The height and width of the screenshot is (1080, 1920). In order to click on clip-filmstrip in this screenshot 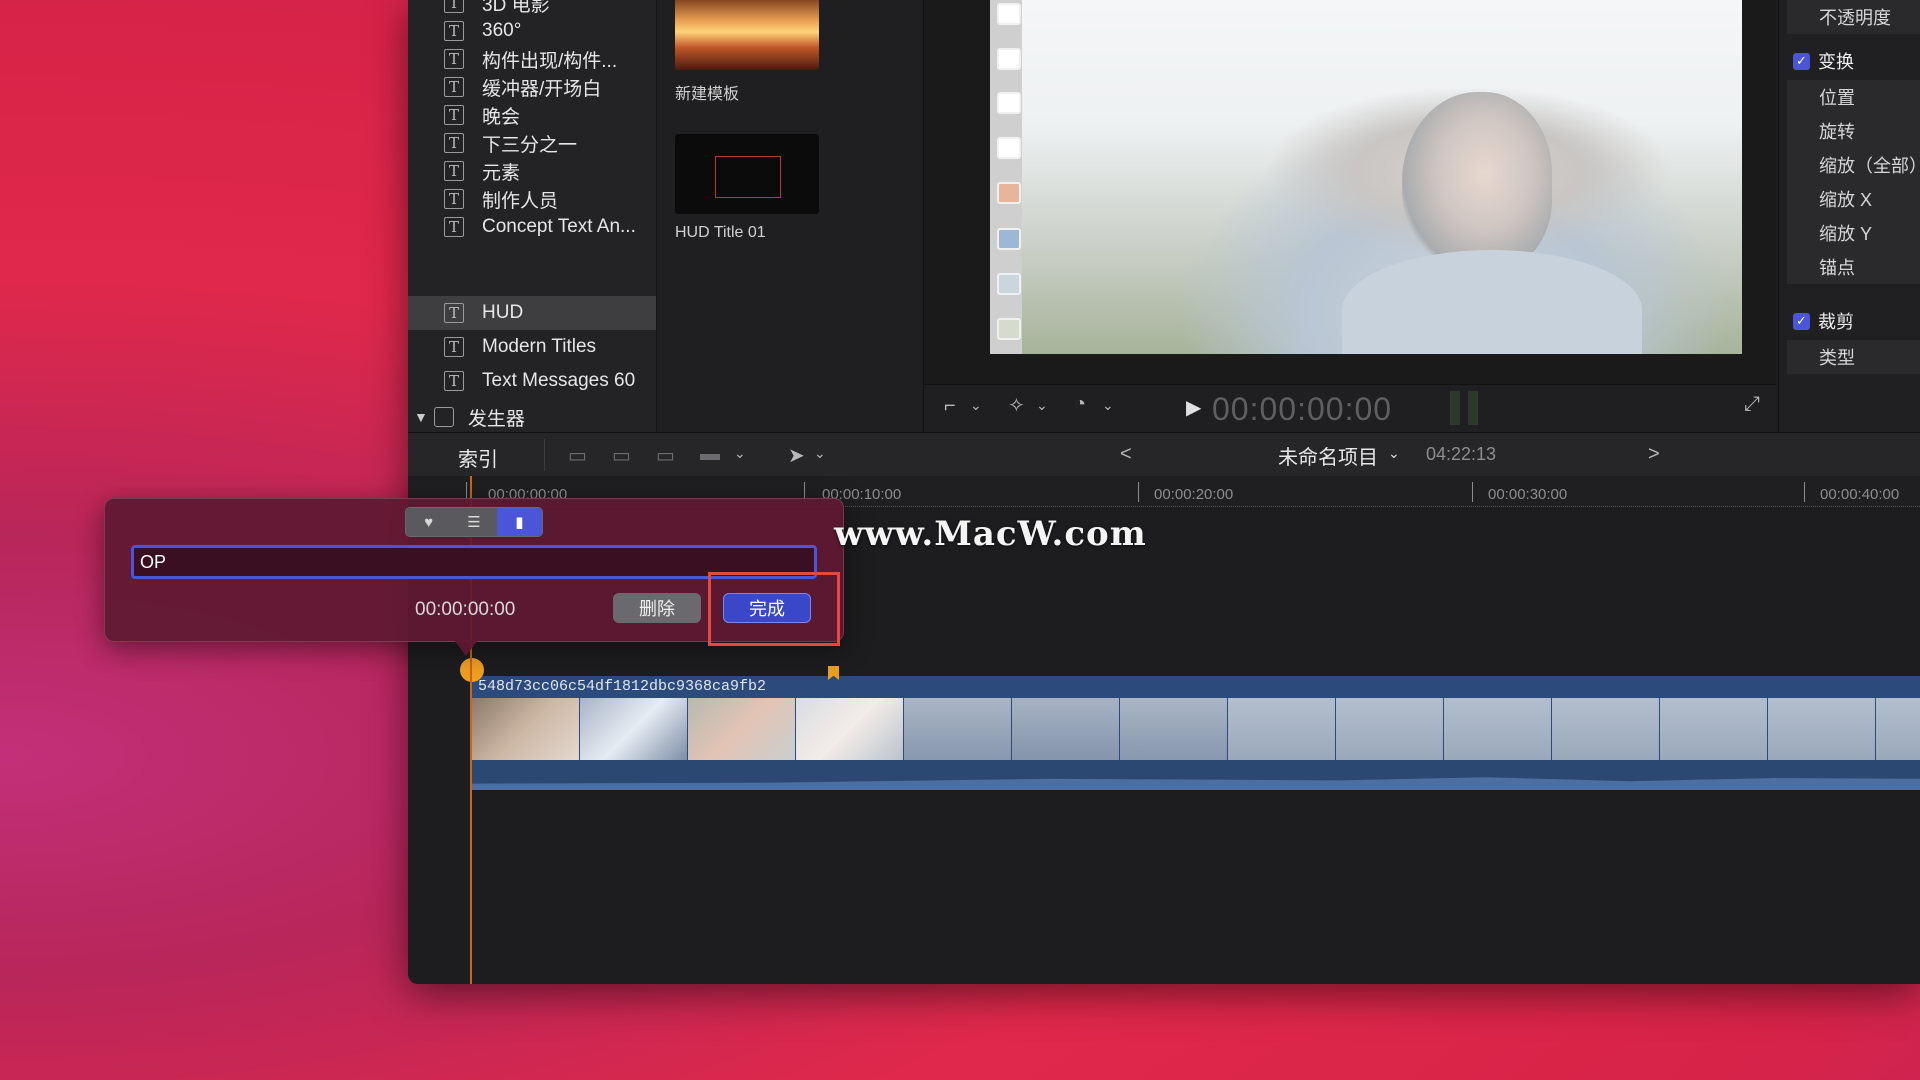, I will do `click(1196, 729)`.